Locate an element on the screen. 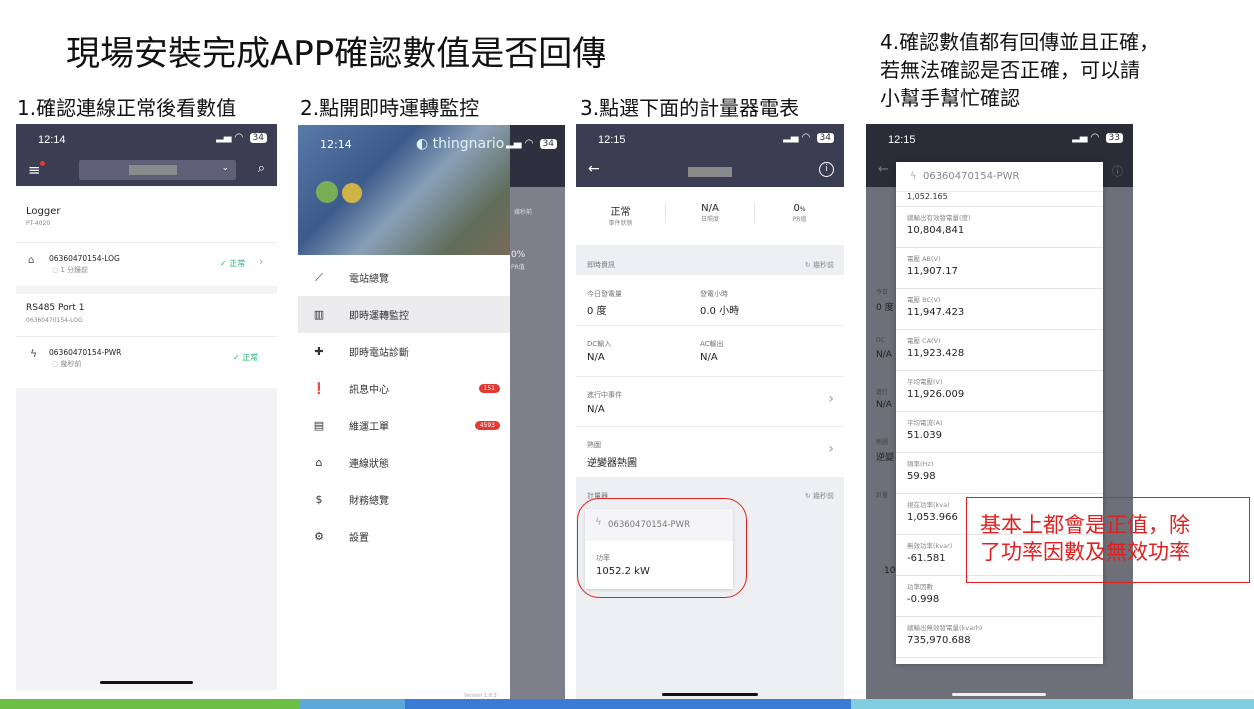 The image size is (1254, 709). step-3-caption: 3.點選下面的計量器電表 is located at coordinates (690, 108).